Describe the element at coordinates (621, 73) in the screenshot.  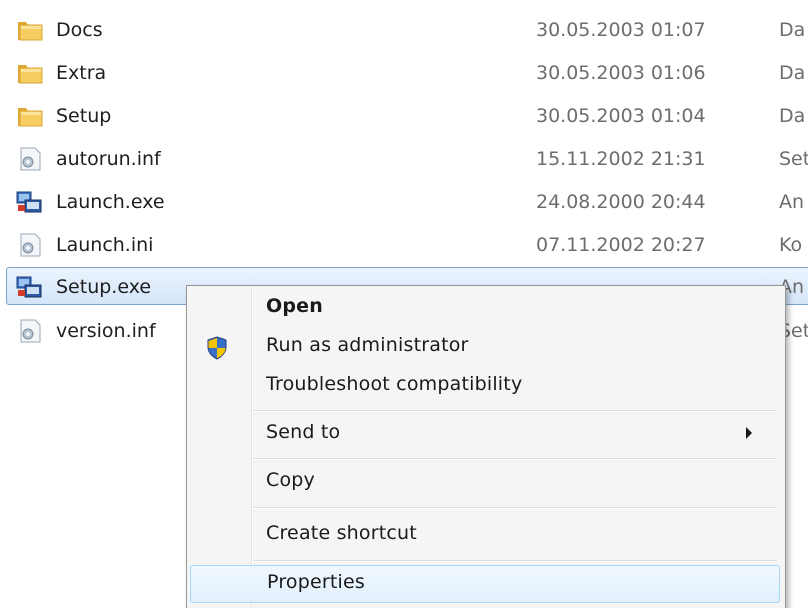
I see `file-date: 30.05.2003 01:06` at that location.